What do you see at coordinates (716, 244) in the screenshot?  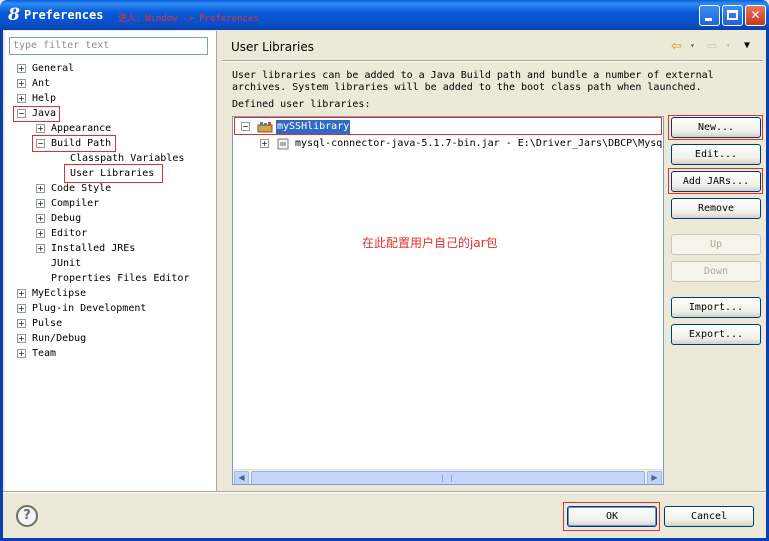 I see `up-button: Up` at bounding box center [716, 244].